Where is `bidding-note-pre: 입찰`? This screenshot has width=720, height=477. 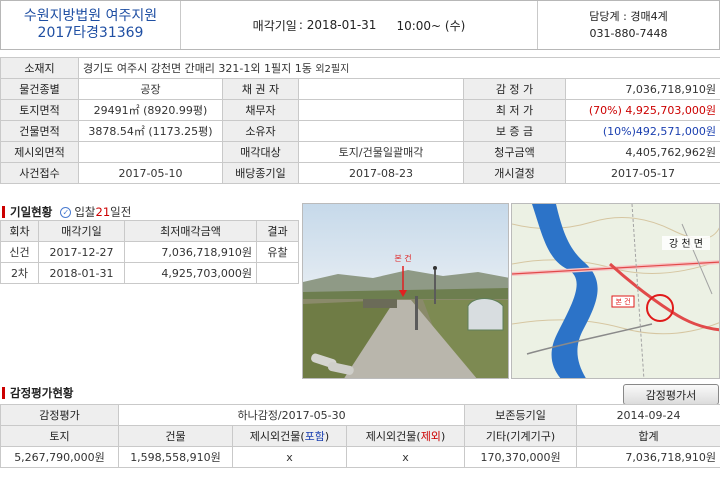
bidding-note-pre: 입찰 is located at coordinates (85, 212).